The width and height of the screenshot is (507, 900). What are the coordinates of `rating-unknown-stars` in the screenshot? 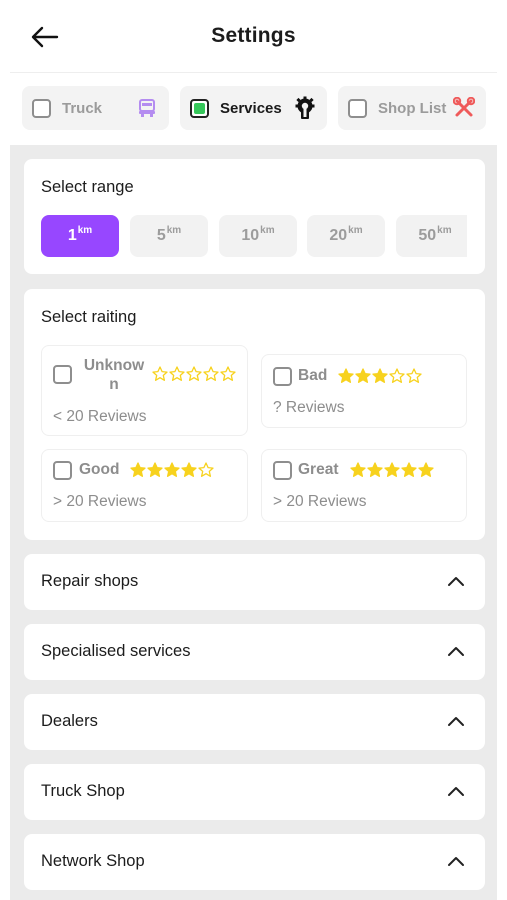 It's located at (194, 374).